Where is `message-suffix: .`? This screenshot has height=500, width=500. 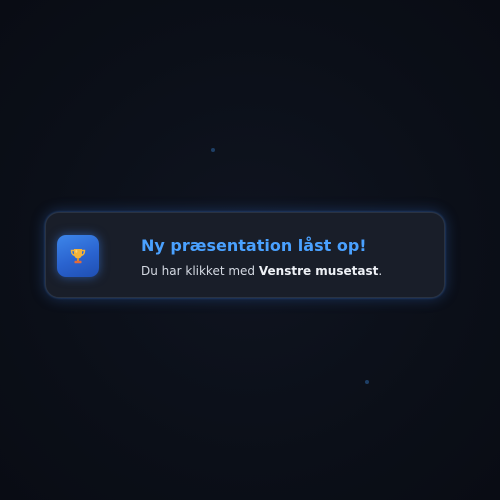 message-suffix: . is located at coordinates (380, 271).